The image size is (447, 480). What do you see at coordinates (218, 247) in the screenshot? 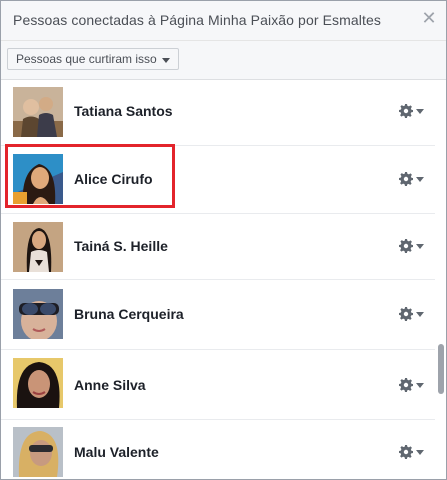
I see `list-item: Tainá S. Heille` at bounding box center [218, 247].